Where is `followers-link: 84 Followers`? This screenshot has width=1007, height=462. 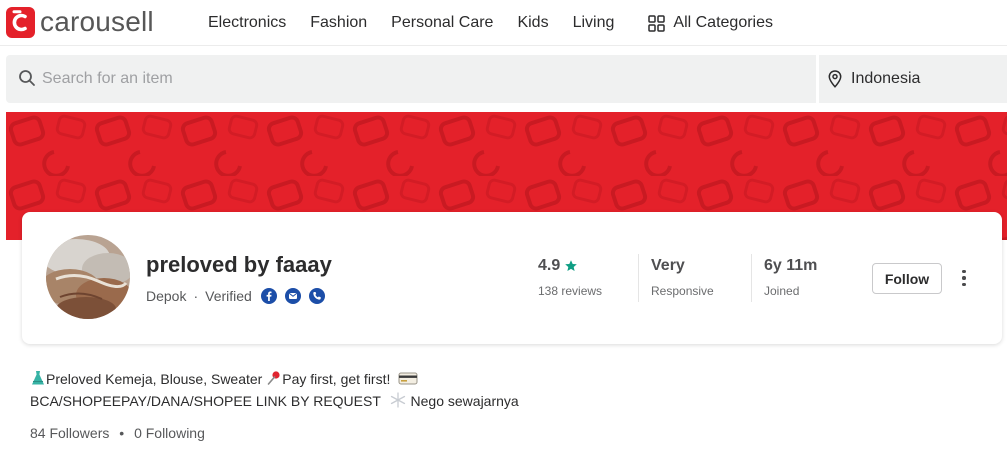
followers-link: 84 Followers is located at coordinates (69, 433).